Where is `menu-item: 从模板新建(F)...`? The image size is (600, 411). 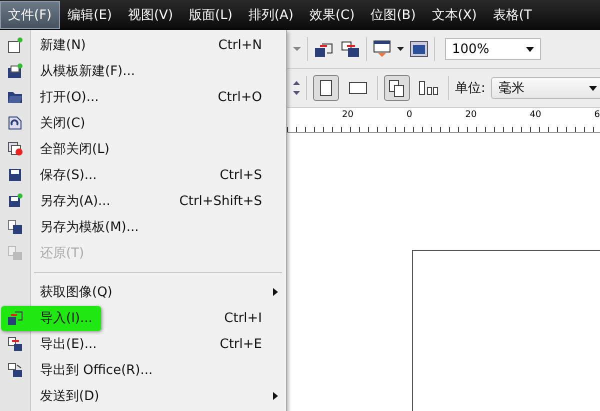
menu-item: 从模板新建(F)... is located at coordinates (143, 71).